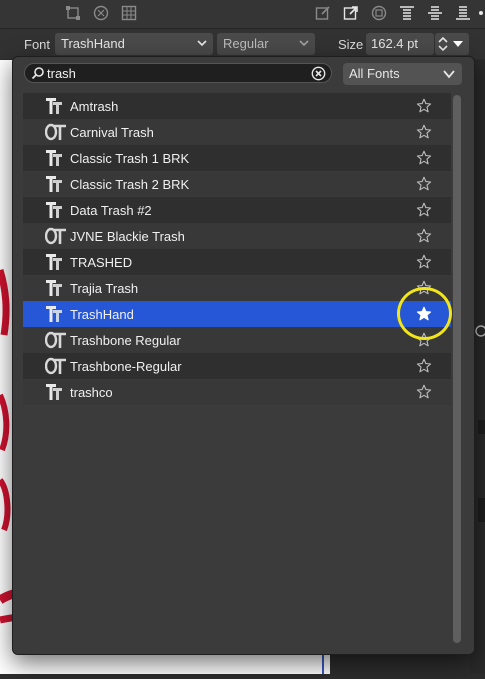  What do you see at coordinates (379, 13) in the screenshot?
I see `record-icon` at bounding box center [379, 13].